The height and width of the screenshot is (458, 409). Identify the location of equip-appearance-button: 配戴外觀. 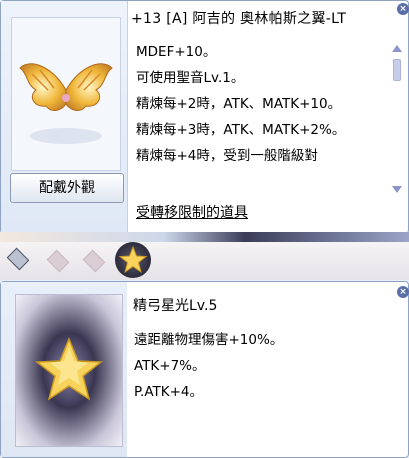
(67, 188).